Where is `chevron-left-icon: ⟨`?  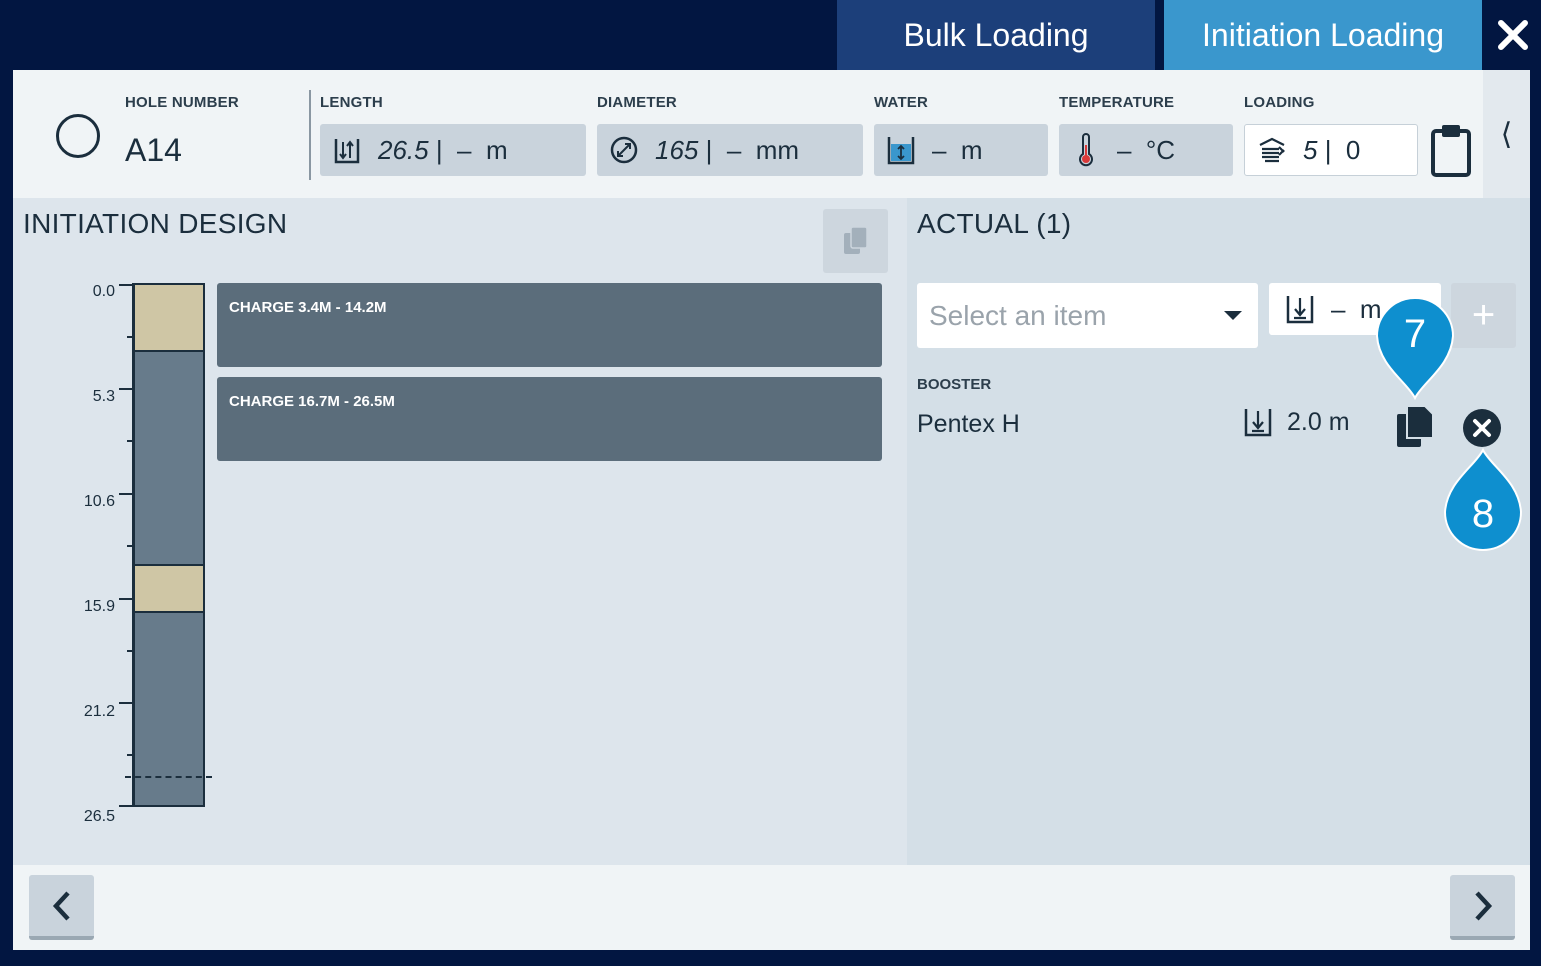 chevron-left-icon: ⟨ is located at coordinates (1506, 134).